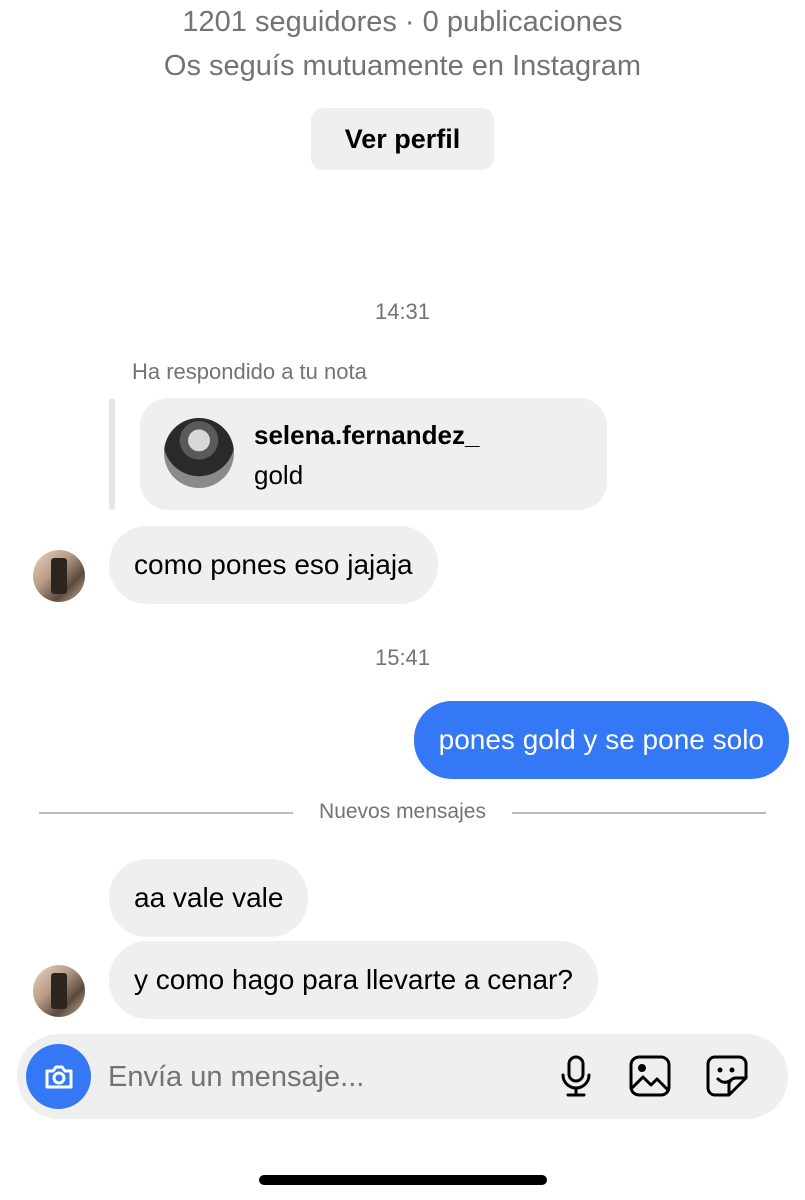 The image size is (805, 1200). What do you see at coordinates (273, 565) in the screenshot?
I see `message-bubble-incoming: como pones eso jajaja` at bounding box center [273, 565].